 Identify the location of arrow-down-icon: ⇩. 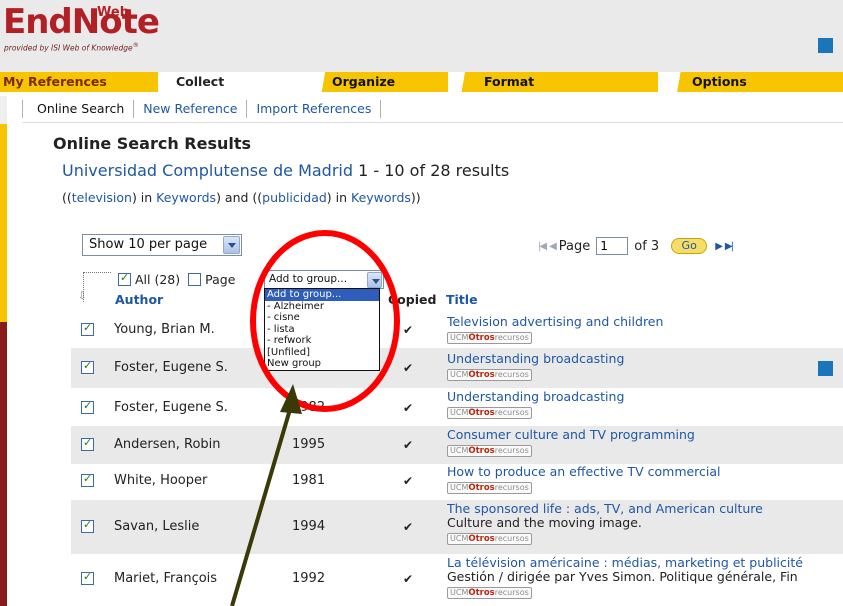
(82, 296).